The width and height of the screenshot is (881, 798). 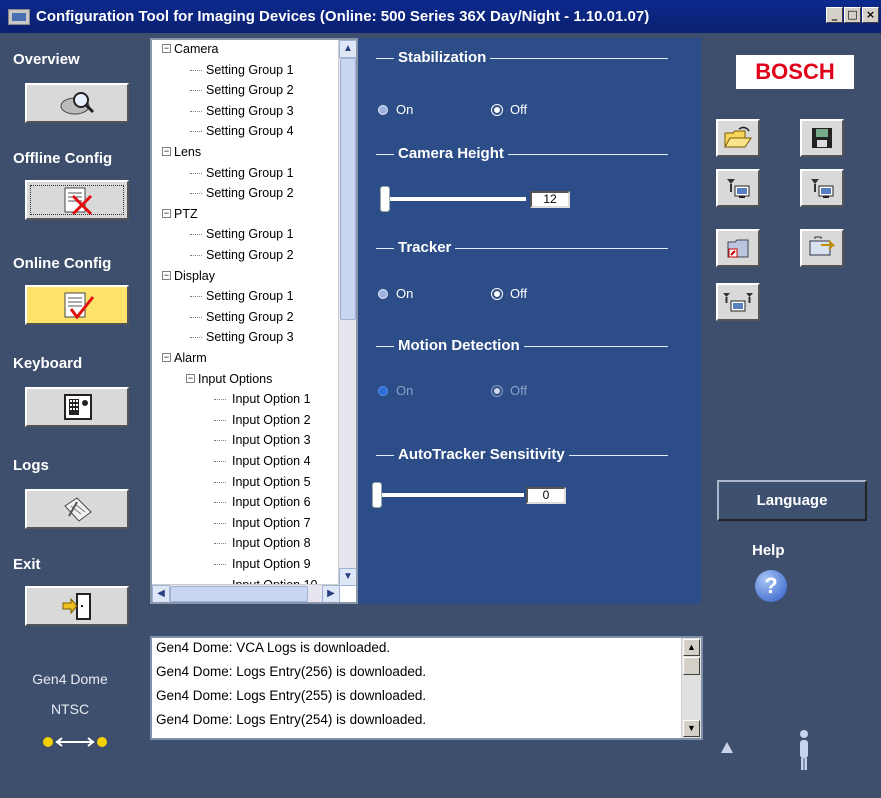 I want to click on tree-horizontal-scroll-thumb, so click(x=239, y=594).